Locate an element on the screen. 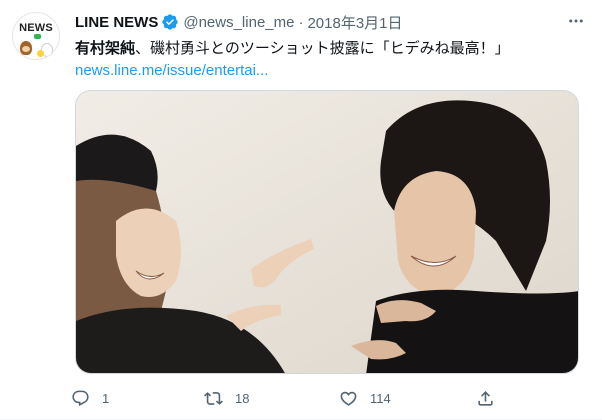 This screenshot has width=602, height=420. tweet-text: 有村架純、磯村勇斗とのツーショット披露に「ヒデみね最高！」 is located at coordinates (292, 48).